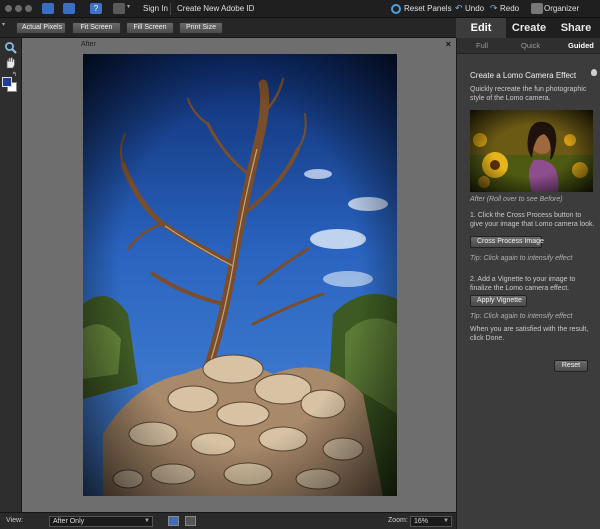 The height and width of the screenshot is (529, 600). I want to click on reset-panels-button: Reset Panels, so click(428, 8).